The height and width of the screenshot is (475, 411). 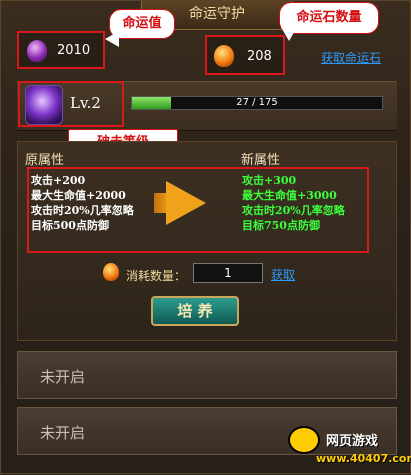 I want to click on quantity-input, so click(x=228, y=273).